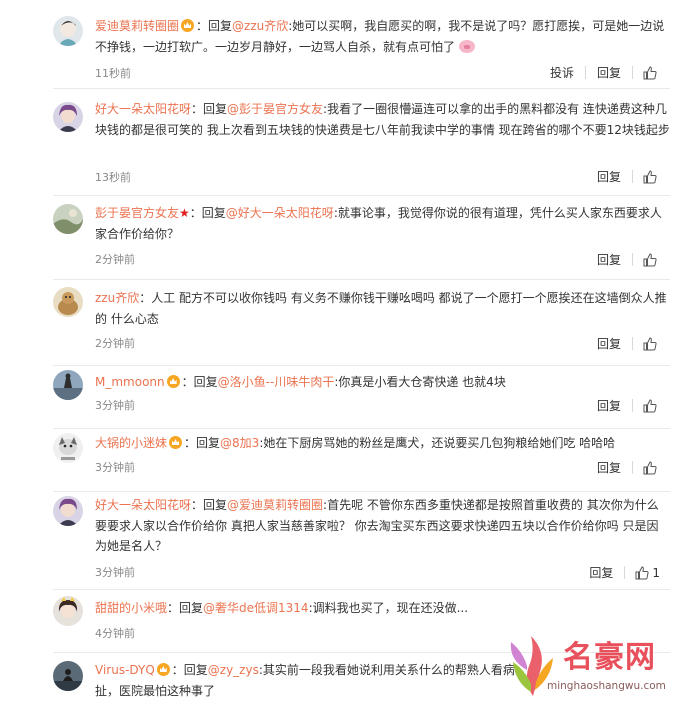  I want to click on comment-time: 11秒前, so click(113, 73).